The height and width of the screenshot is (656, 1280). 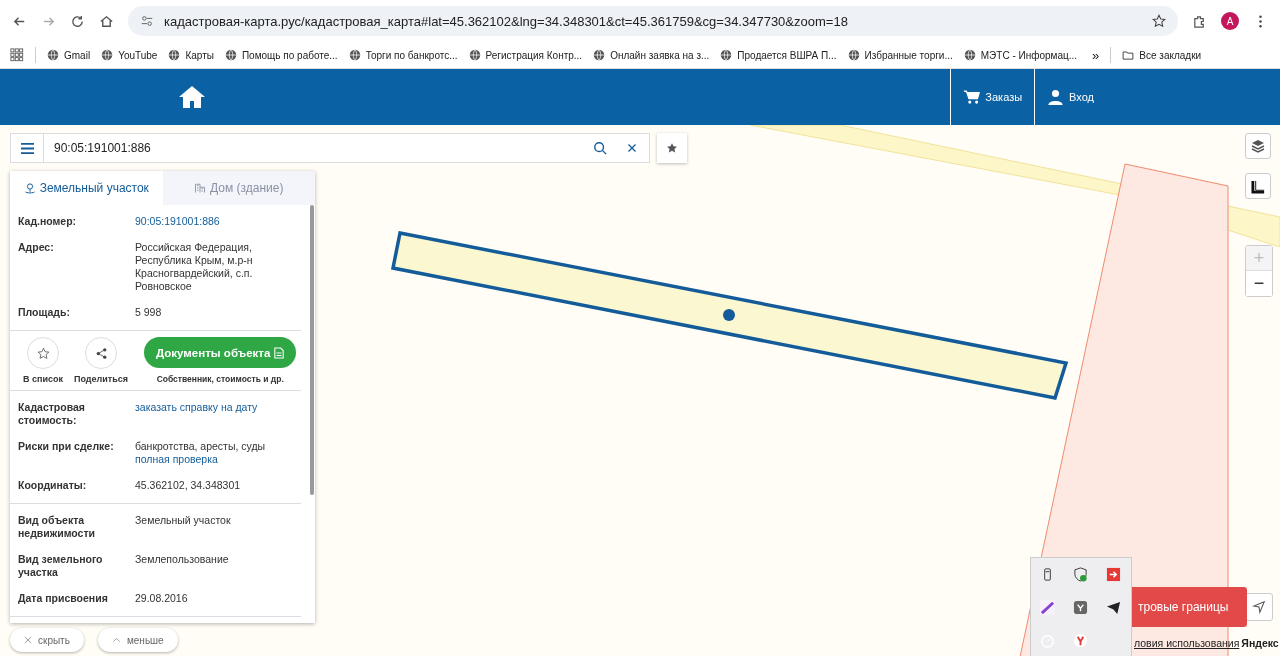 I want to click on all-bookmarks-link: Все закладки, so click(x=1162, y=55).